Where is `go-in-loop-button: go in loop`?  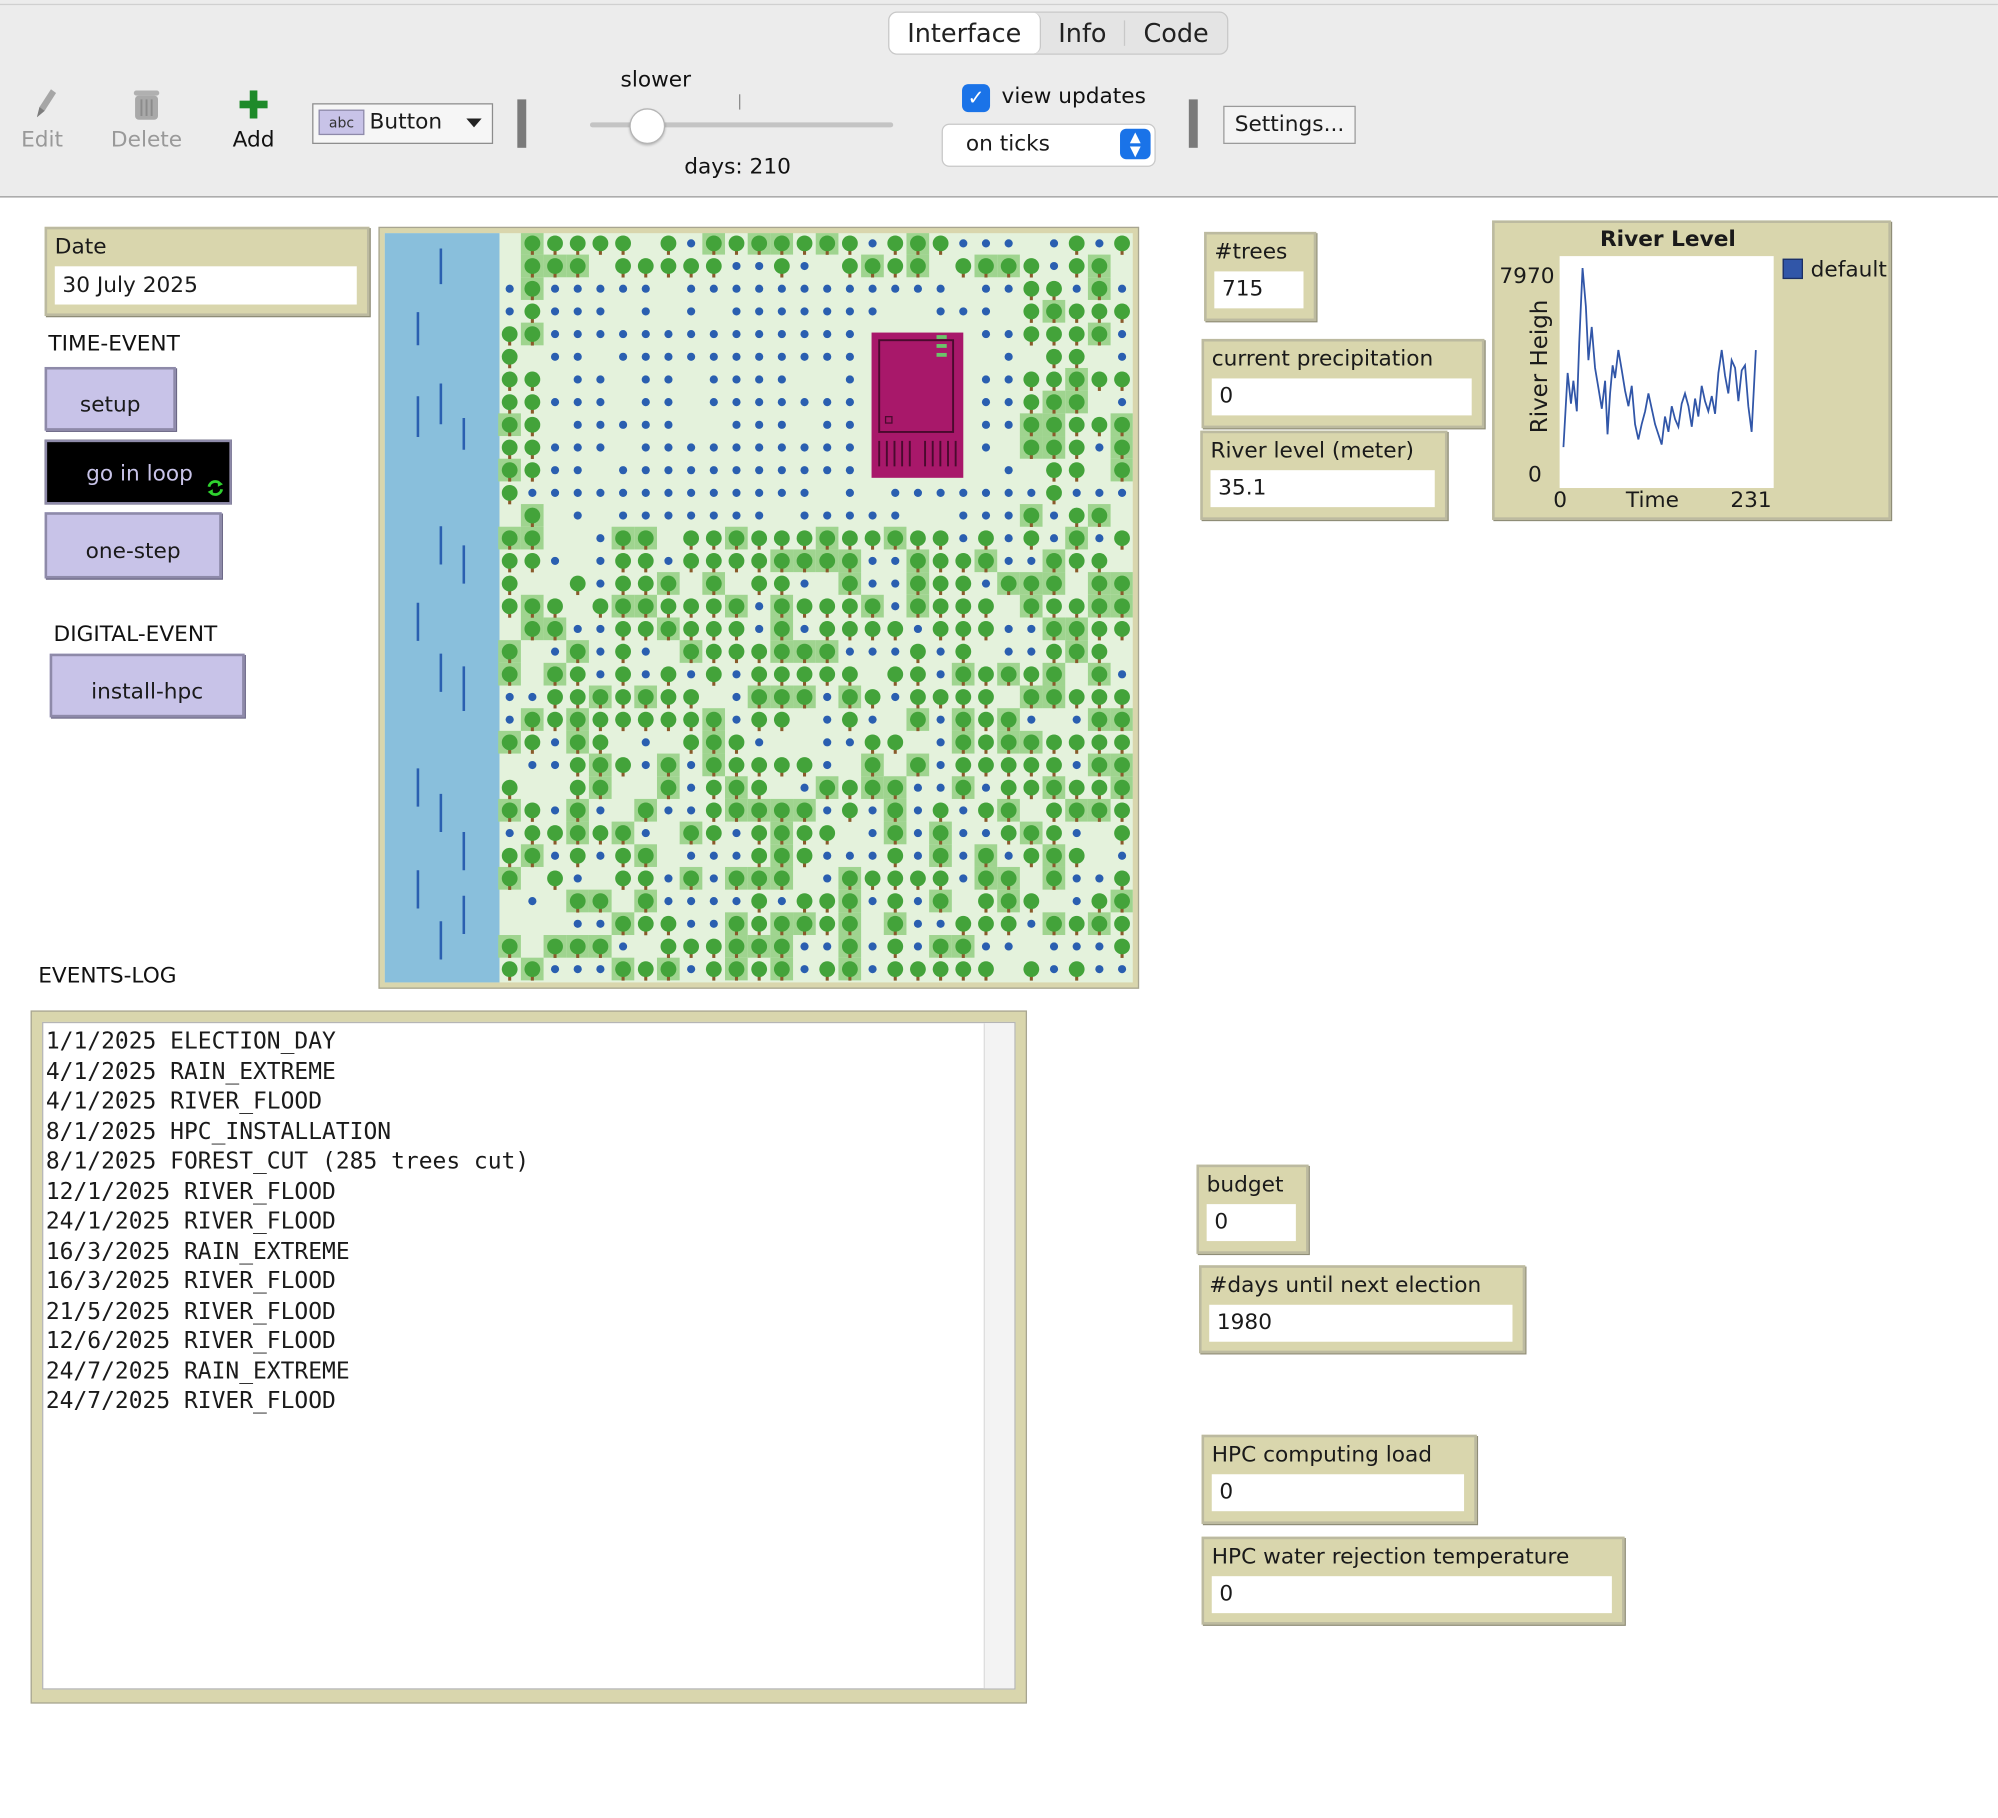 go-in-loop-button: go in loop is located at coordinates (138, 472).